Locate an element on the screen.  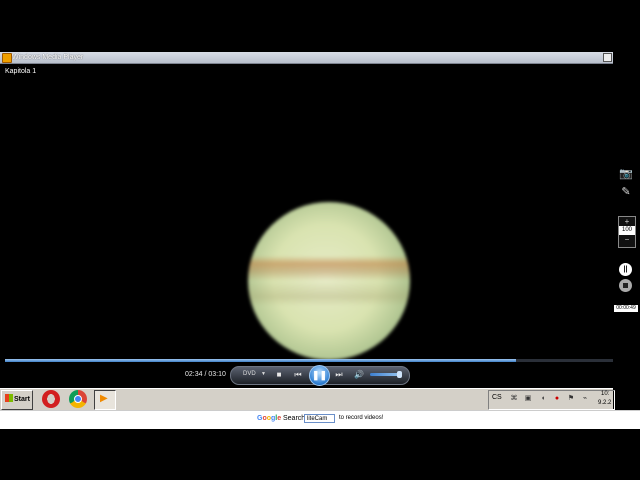
zoom-in-button: + is located at coordinates (627, 221).